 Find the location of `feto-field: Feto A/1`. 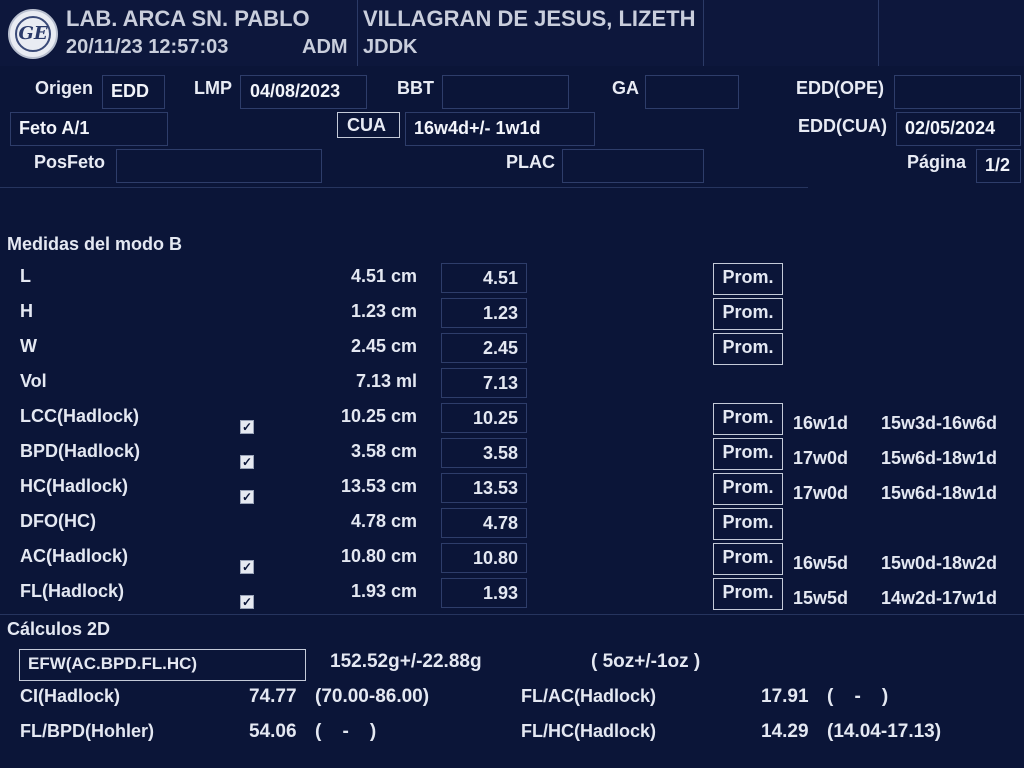

feto-field: Feto A/1 is located at coordinates (89, 129).